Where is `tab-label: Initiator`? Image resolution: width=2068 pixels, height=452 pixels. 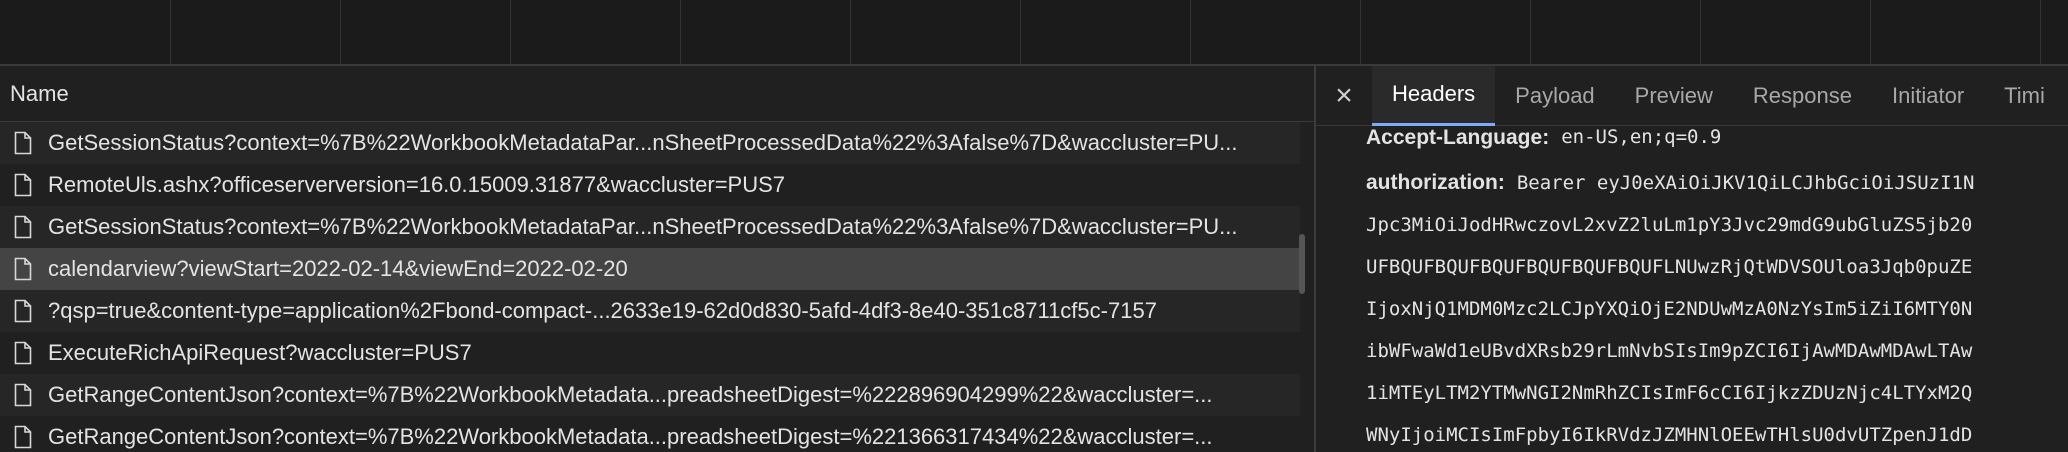
tab-label: Initiator is located at coordinates (1928, 95).